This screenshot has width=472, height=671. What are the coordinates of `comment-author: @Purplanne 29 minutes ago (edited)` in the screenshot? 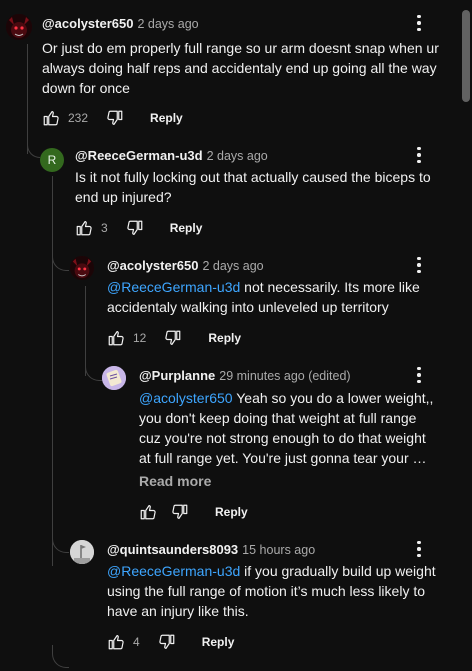 It's located at (245, 375).